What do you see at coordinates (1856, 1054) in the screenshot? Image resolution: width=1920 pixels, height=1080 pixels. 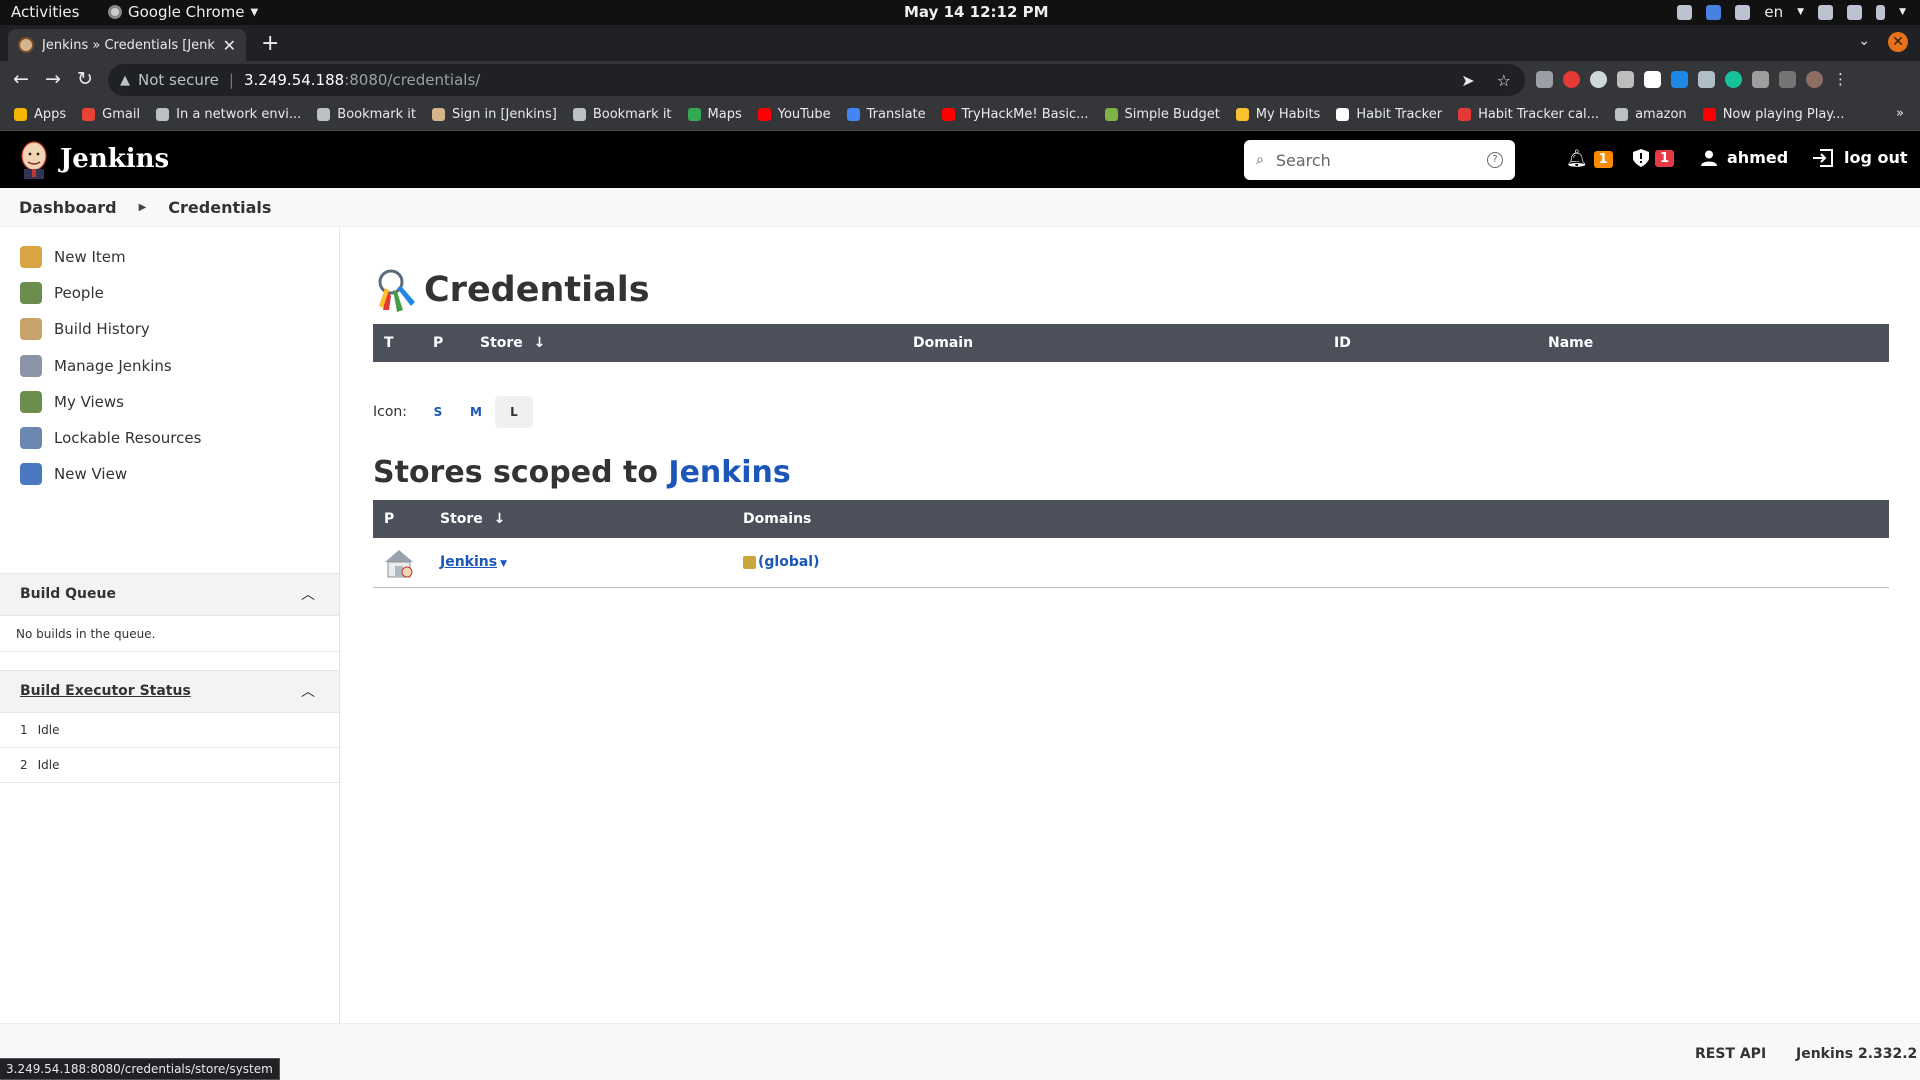 I see `jenkins-version-link: Jenkins 2.332.2` at bounding box center [1856, 1054].